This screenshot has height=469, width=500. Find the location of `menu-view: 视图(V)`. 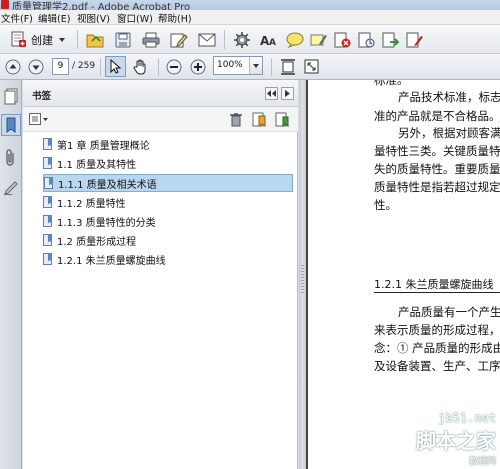

menu-view: 视图(V) is located at coordinates (93, 18).